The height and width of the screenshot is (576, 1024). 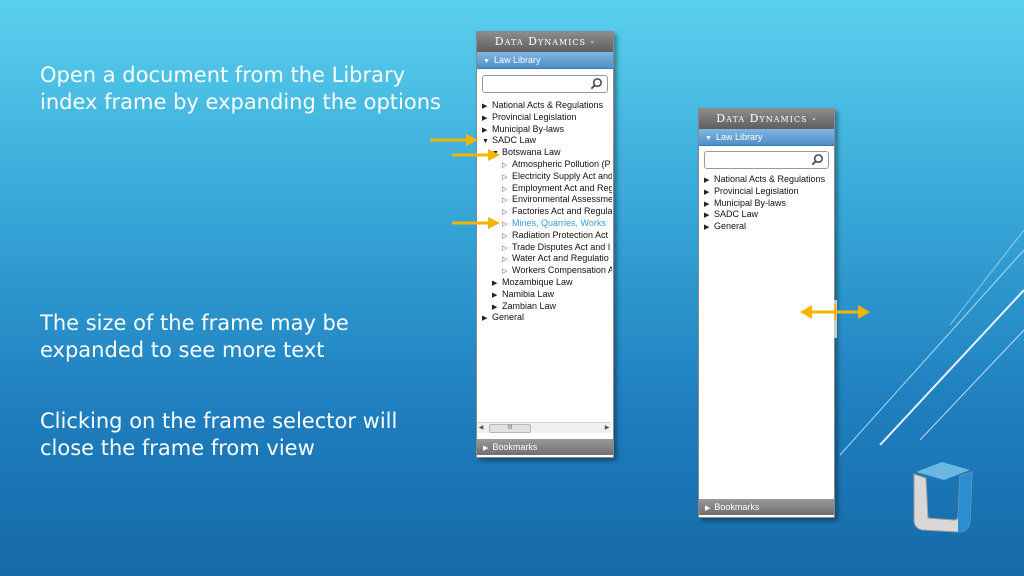 I want to click on tree-item: ▷ Radiation Protection Act, so click(x=547, y=236).